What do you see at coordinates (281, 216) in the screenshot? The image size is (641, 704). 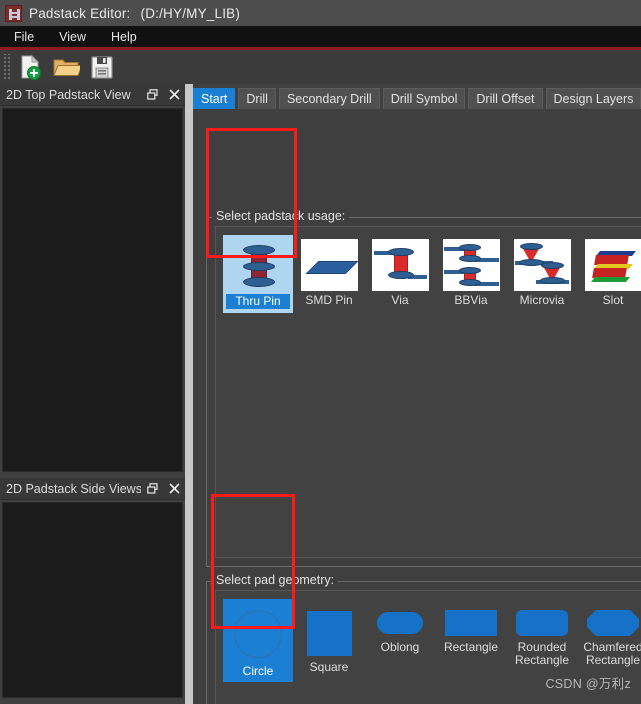 I see `padstack-usage-legend: Select padstack usage:` at bounding box center [281, 216].